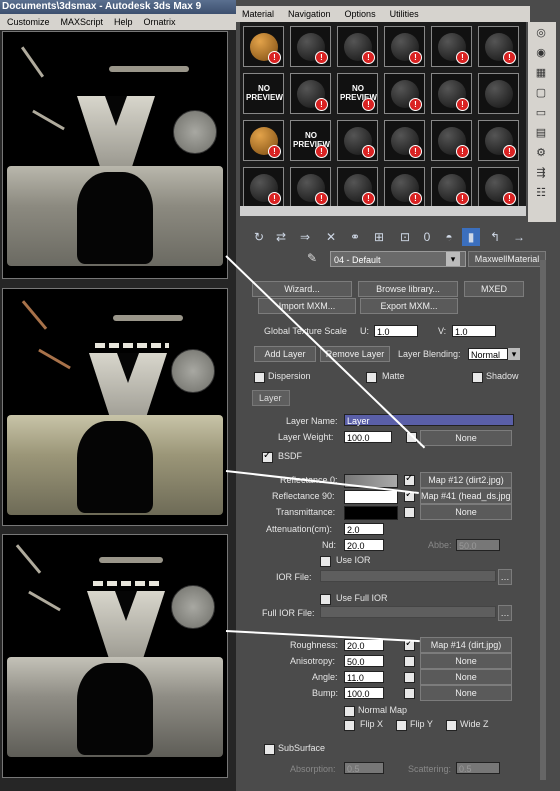  I want to click on layer-tab: Layer, so click(271, 398).